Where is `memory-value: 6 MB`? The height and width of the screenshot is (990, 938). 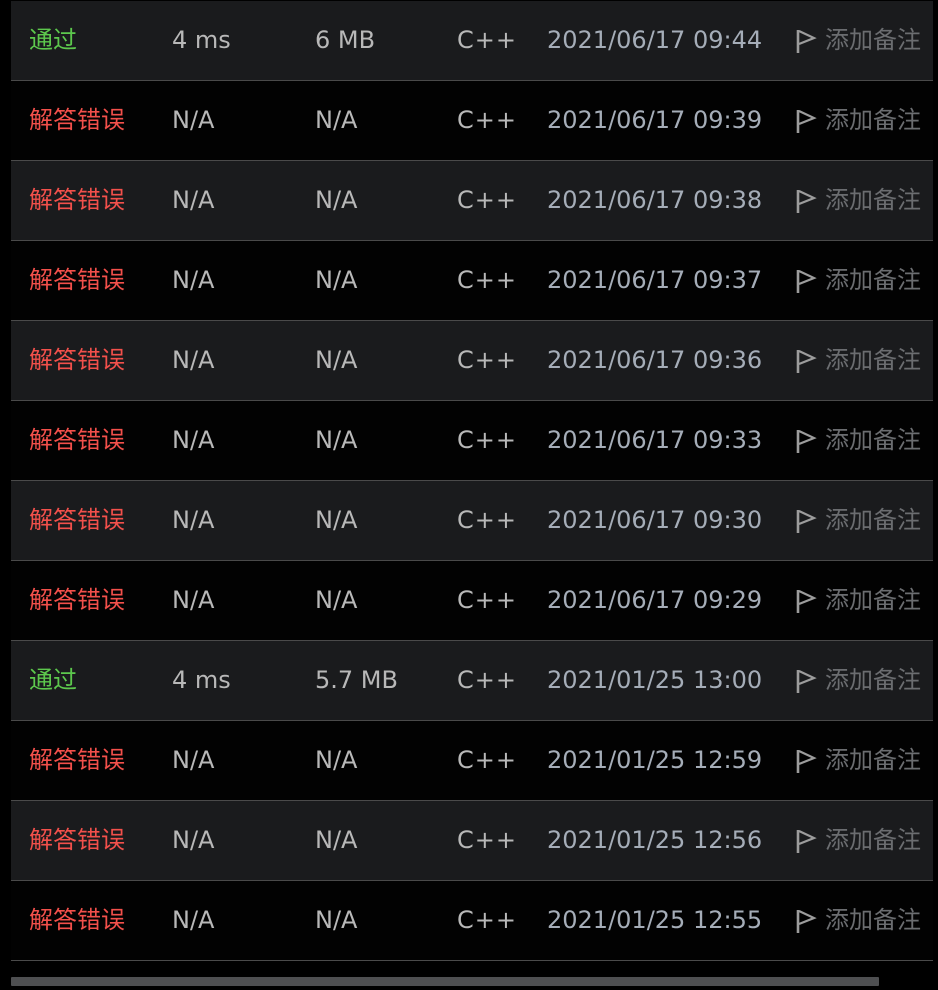 memory-value: 6 MB is located at coordinates (345, 40).